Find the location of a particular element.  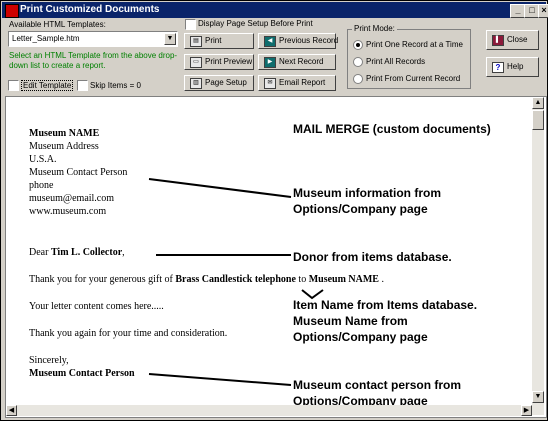

close-button: ▌ Close is located at coordinates (512, 40).